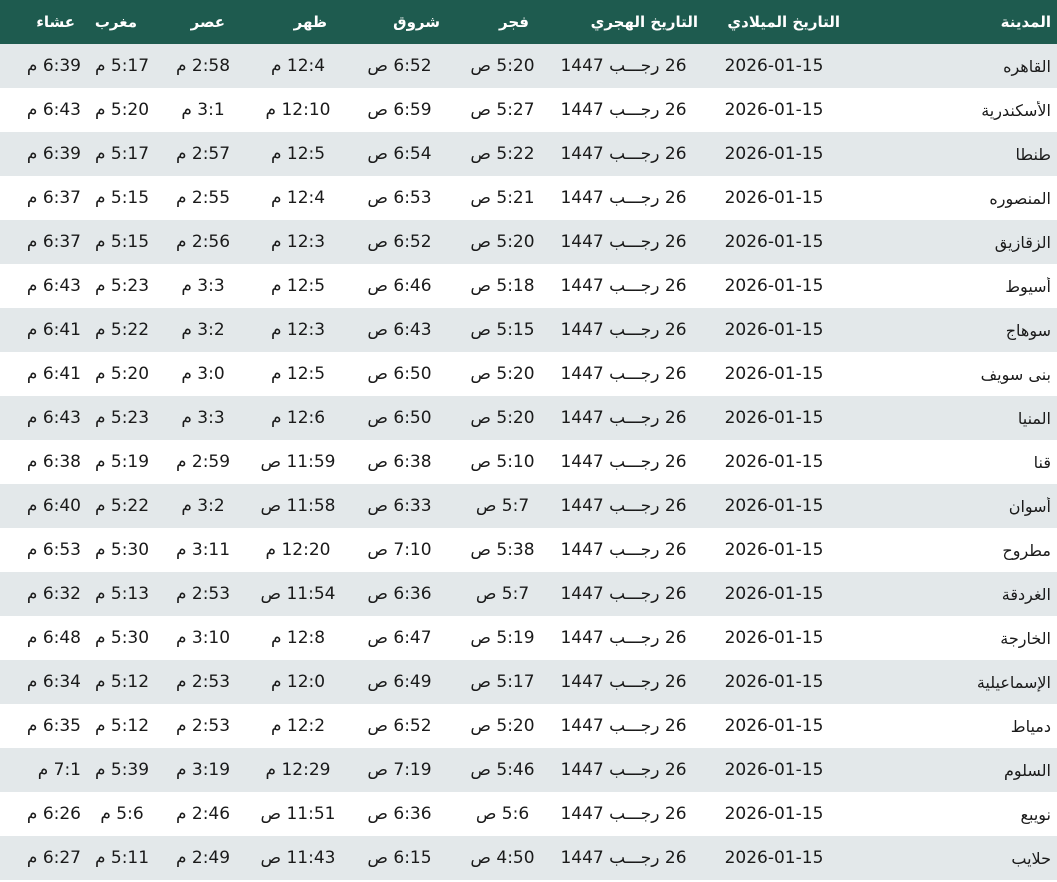  Describe the element at coordinates (1020, 198) in the screenshot. I see `city-cell: المنصوره` at that location.